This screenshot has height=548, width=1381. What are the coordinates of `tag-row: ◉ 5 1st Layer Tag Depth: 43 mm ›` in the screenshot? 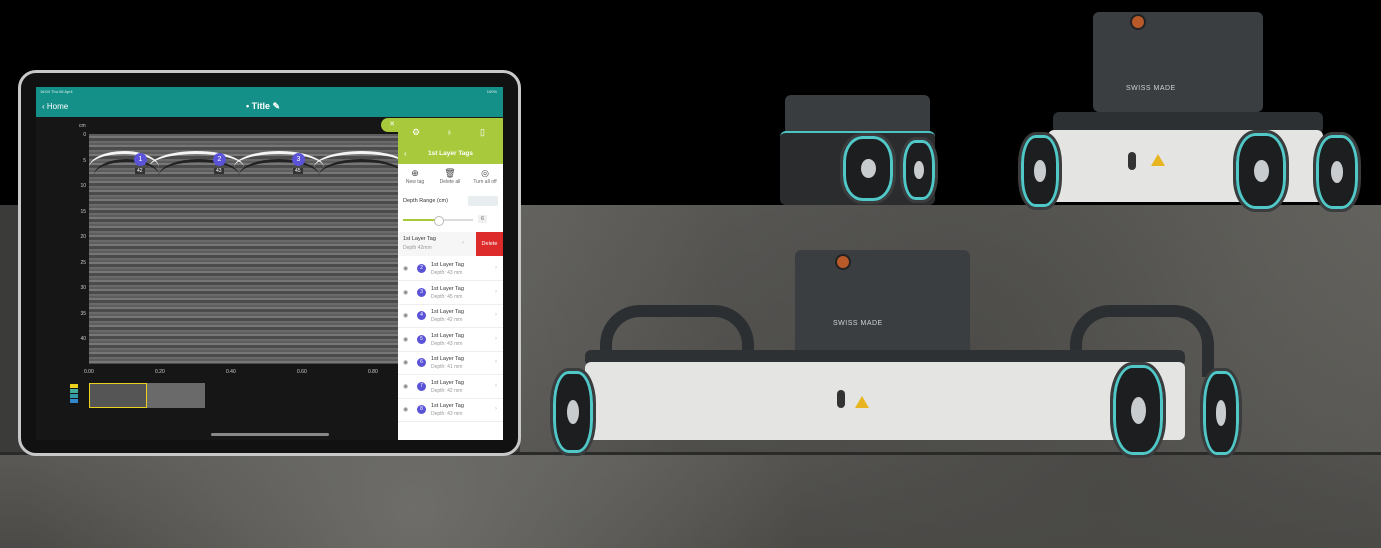 It's located at (450, 340).